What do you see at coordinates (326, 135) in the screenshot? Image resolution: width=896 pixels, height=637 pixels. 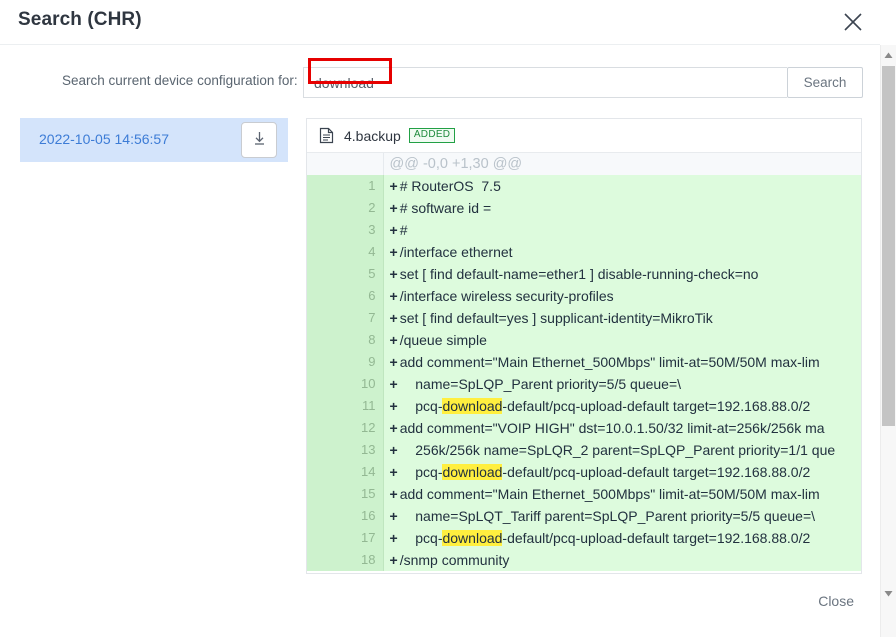 I see `file-icon` at bounding box center [326, 135].